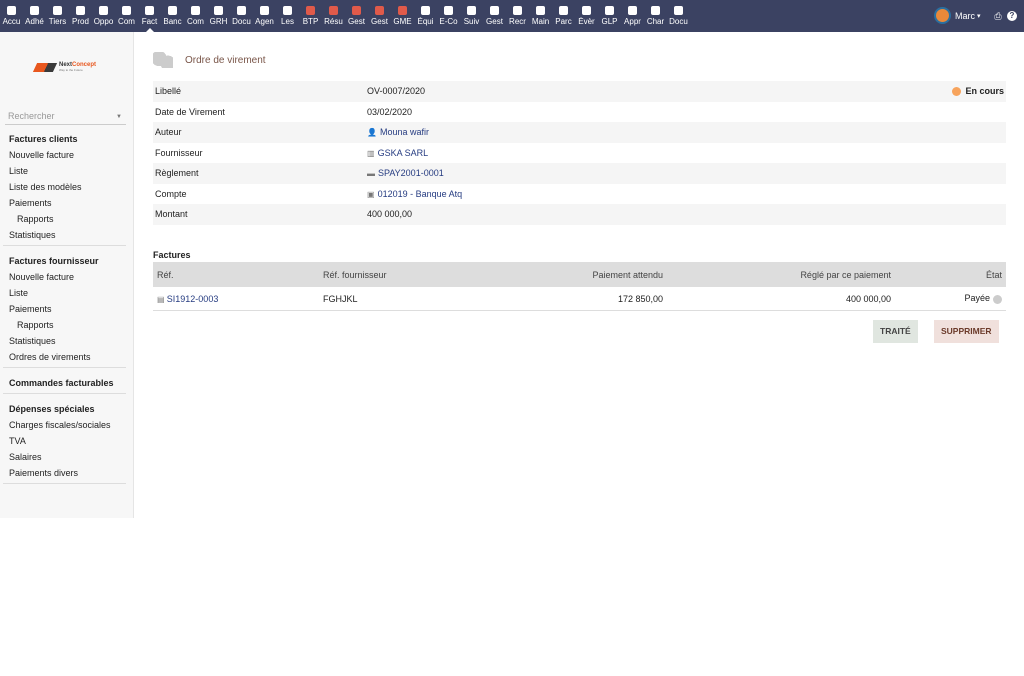  What do you see at coordinates (103, 21) in the screenshot?
I see `nav-item-label: Oppo` at bounding box center [103, 21].